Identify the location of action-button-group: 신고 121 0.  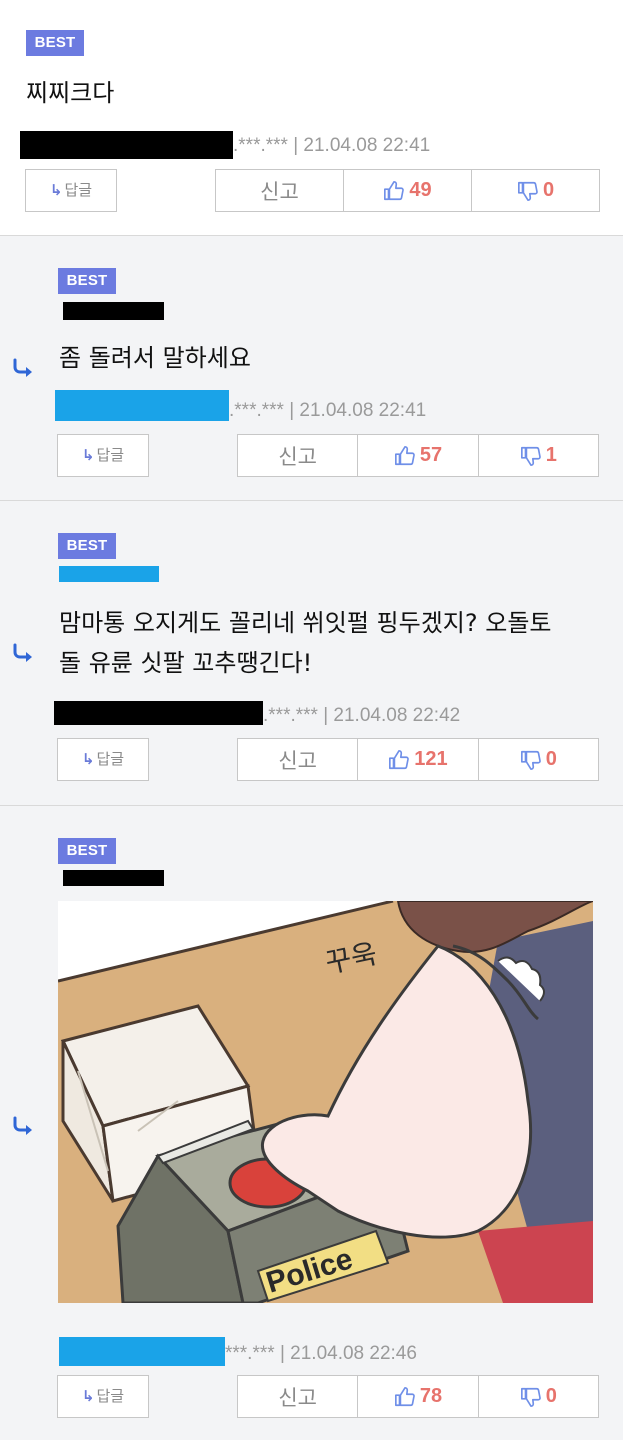
(418, 759).